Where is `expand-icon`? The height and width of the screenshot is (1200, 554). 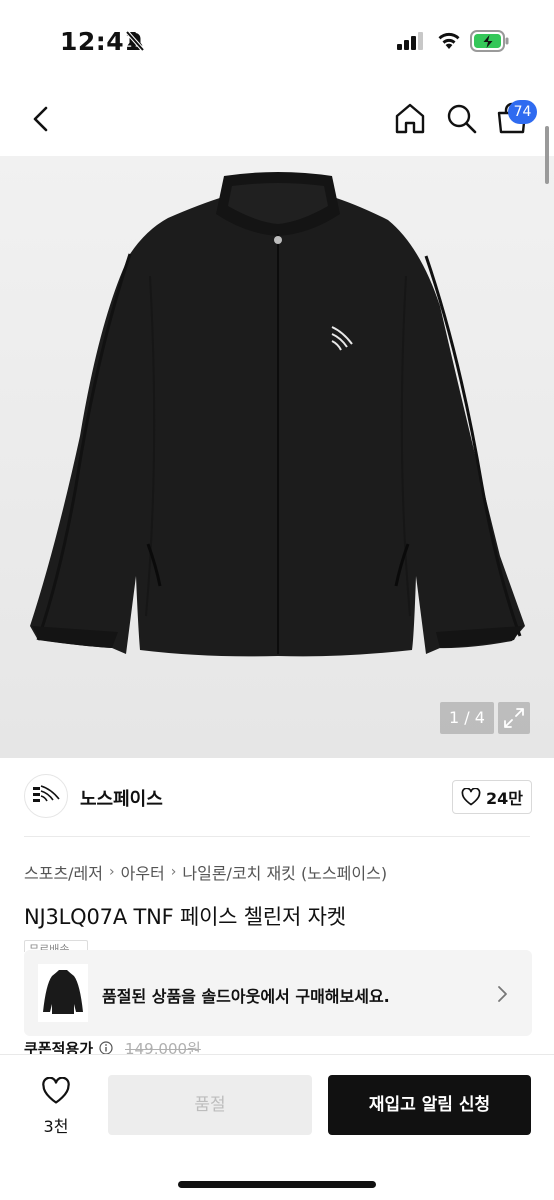 expand-icon is located at coordinates (514, 718).